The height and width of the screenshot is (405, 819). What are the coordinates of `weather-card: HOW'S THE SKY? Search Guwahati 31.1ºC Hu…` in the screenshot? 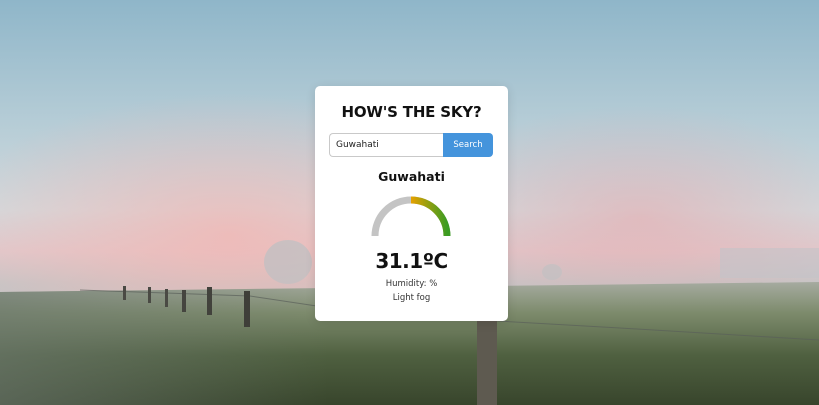 It's located at (411, 203).